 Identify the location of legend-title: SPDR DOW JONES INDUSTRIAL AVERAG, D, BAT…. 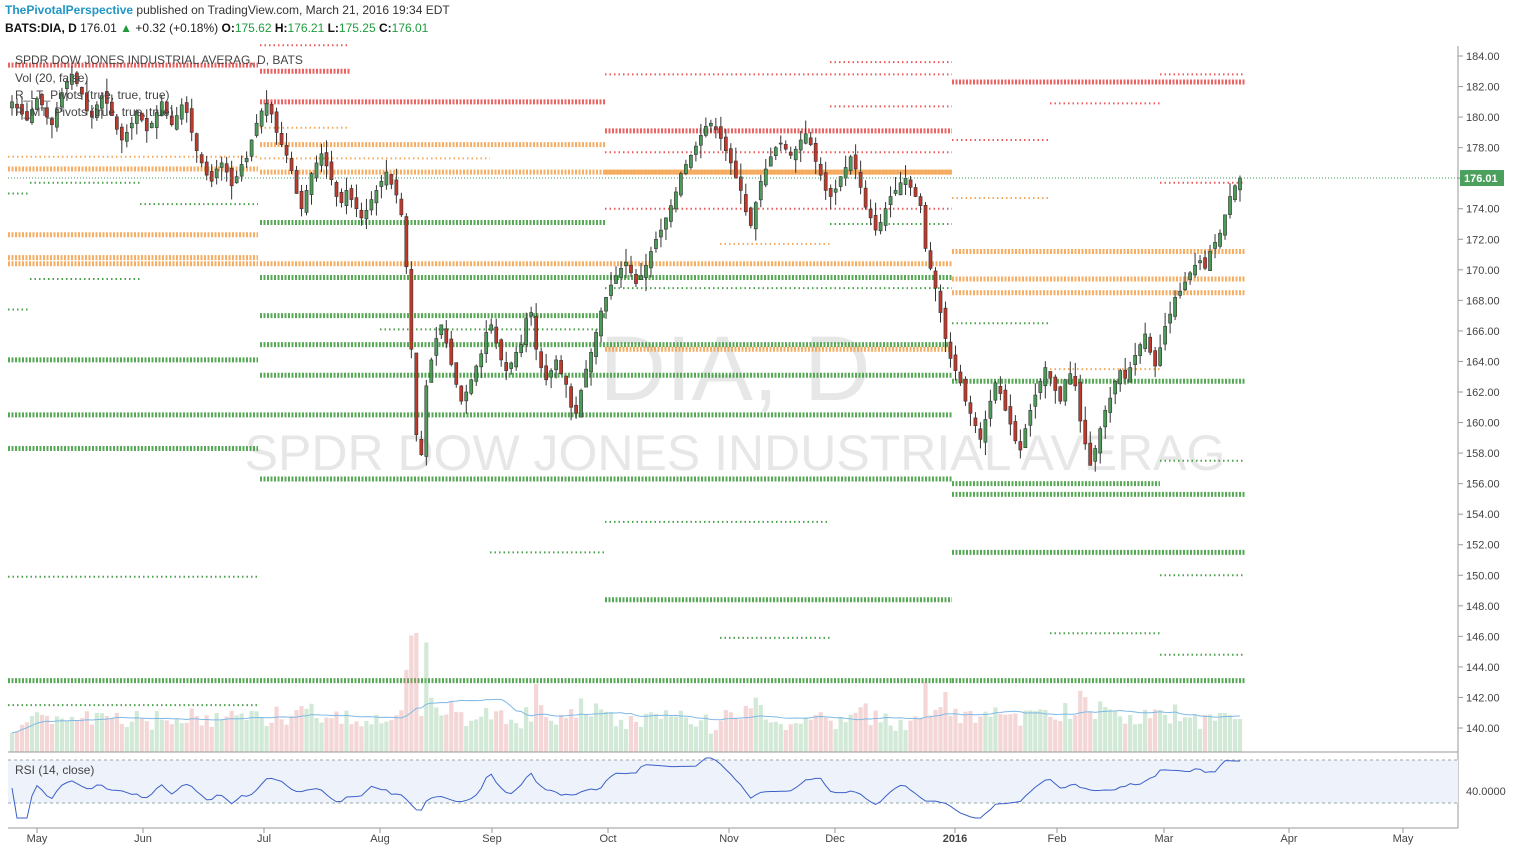
(159, 60).